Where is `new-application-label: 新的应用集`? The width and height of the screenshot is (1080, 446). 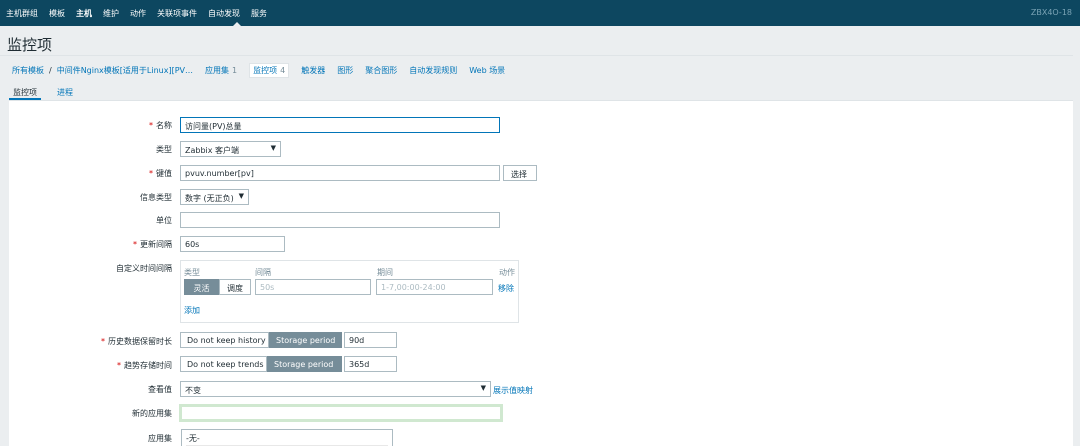
new-application-label: 新的应用集 is located at coordinates (152, 413).